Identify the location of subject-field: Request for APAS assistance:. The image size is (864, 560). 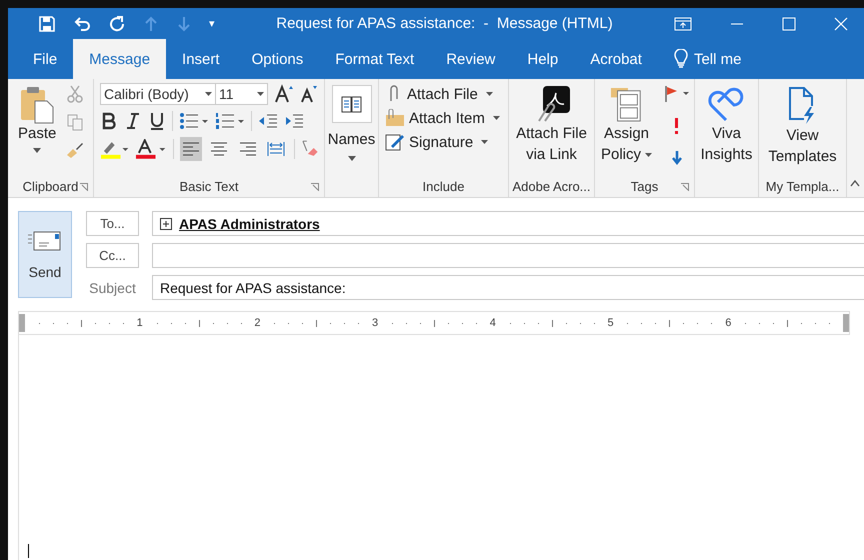
(508, 287).